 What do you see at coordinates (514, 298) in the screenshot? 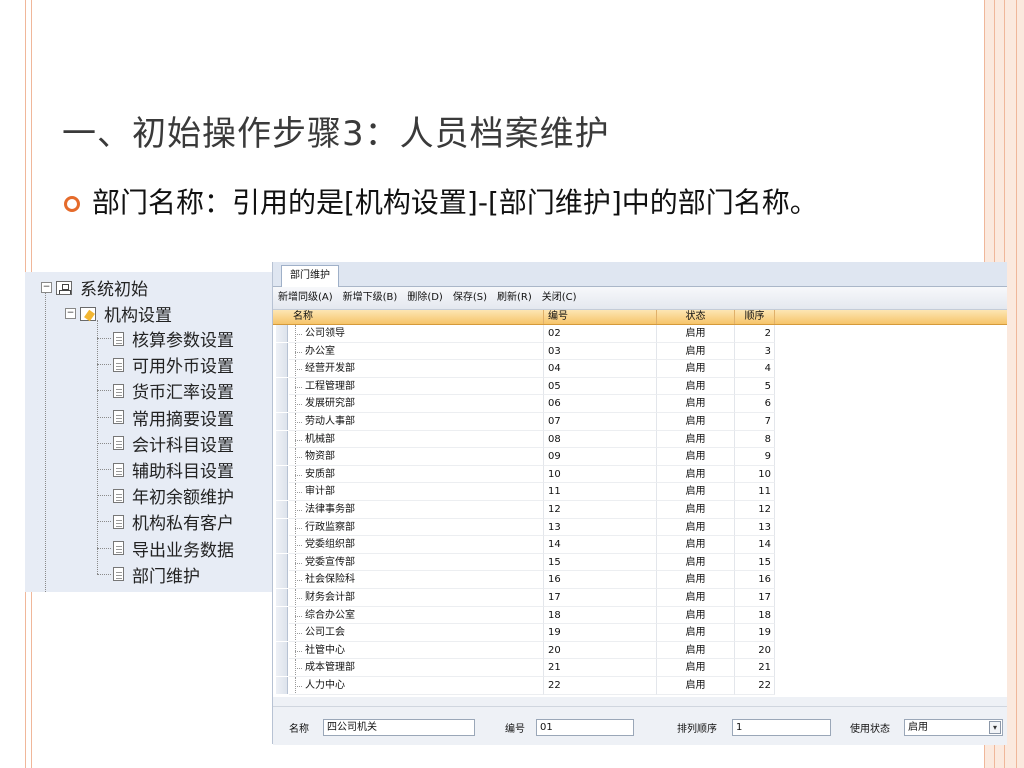
I see `refresh-button: 刷新(R)` at bounding box center [514, 298].